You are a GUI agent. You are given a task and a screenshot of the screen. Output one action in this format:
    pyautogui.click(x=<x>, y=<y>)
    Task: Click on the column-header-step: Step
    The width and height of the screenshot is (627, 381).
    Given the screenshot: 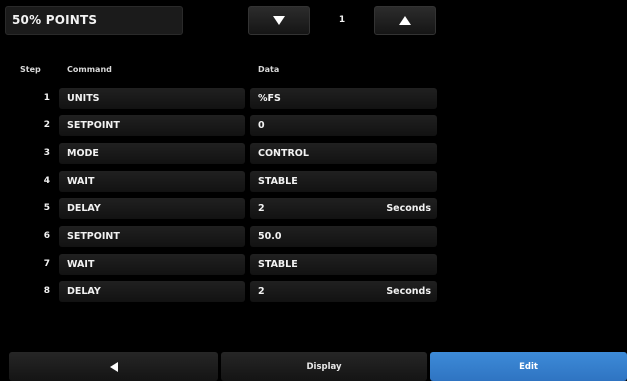 What is the action you would take?
    pyautogui.click(x=30, y=69)
    